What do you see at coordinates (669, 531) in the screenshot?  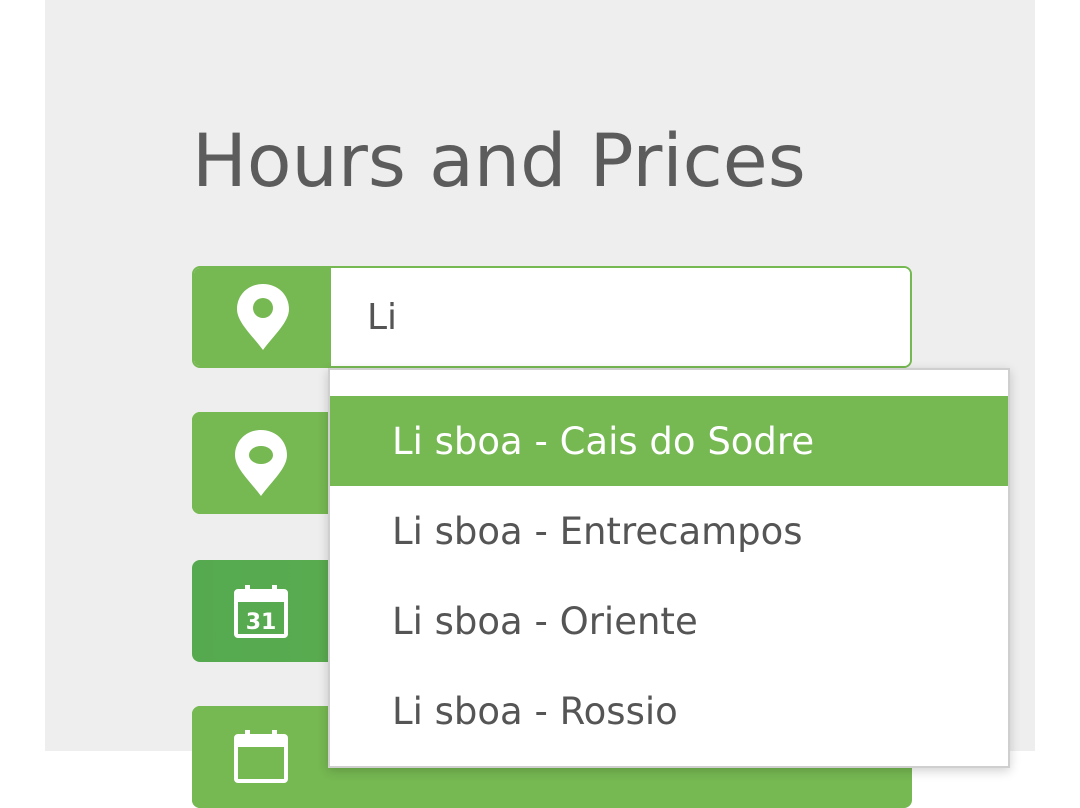 I see `autocomplete-item: Li sboa - Entrecampos` at bounding box center [669, 531].